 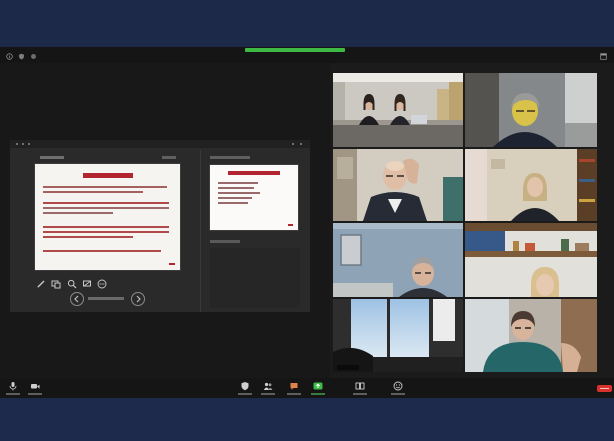 I want to click on next-slide-icon, so click(x=138, y=299).